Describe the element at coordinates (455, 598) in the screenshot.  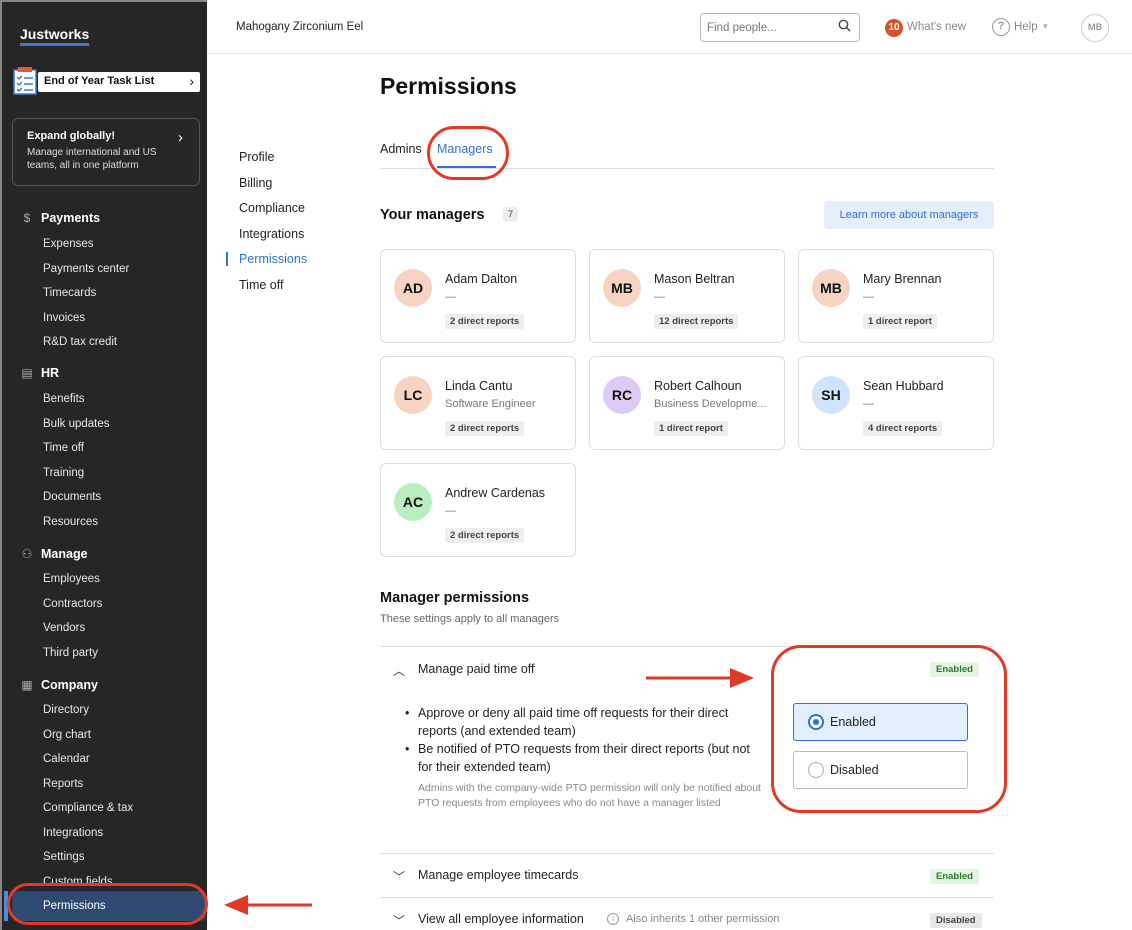
I see `manager-permissions-heading: Manager permissions` at that location.